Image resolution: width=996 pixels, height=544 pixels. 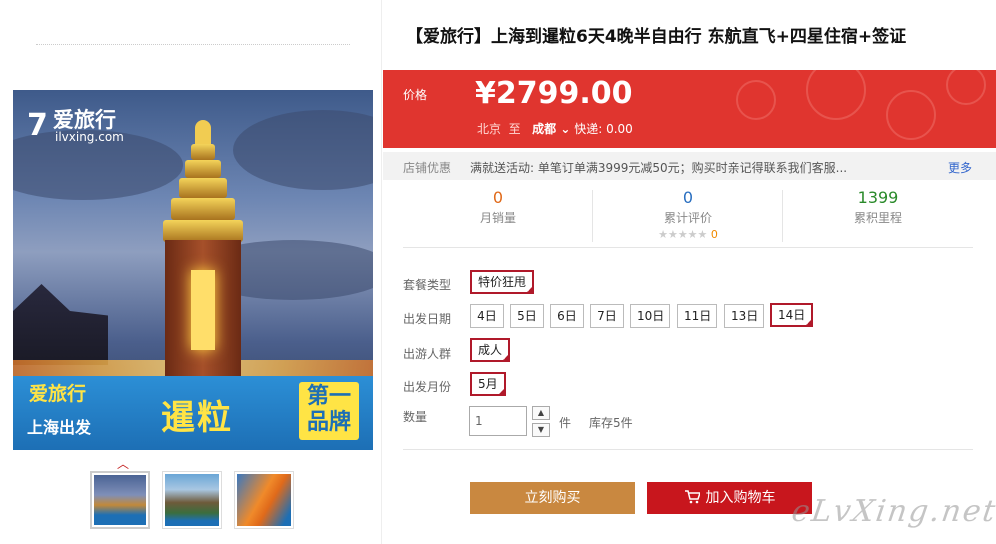 I want to click on add-to-cart-button: 加入购物车, so click(x=729, y=498).